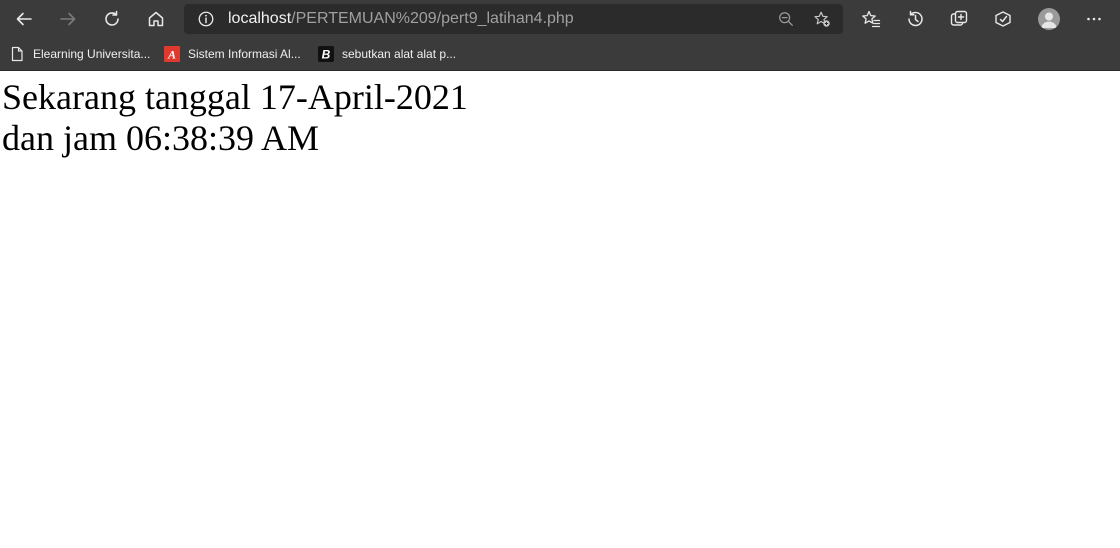 The width and height of the screenshot is (1120, 548). I want to click on zoom-out-icon, so click(786, 19).